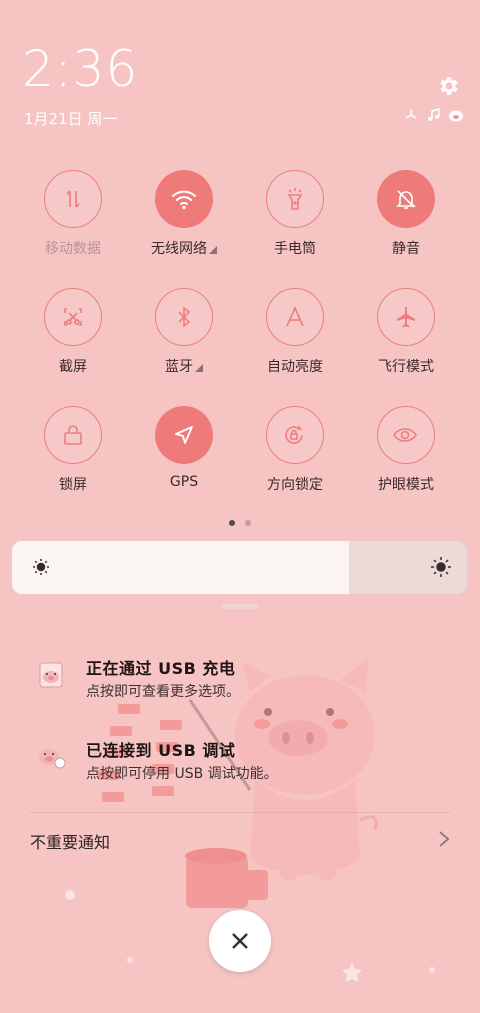 This screenshot has width=480, height=1013. I want to click on tile-screenshot: 截屏, so click(73, 332).